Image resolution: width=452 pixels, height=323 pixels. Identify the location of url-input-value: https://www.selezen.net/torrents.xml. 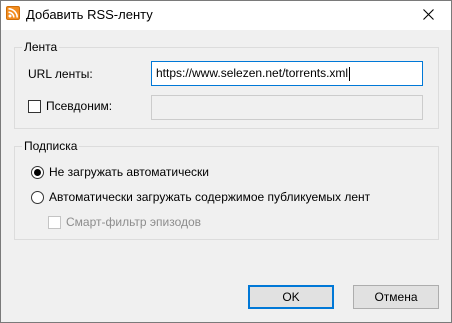
(252, 73).